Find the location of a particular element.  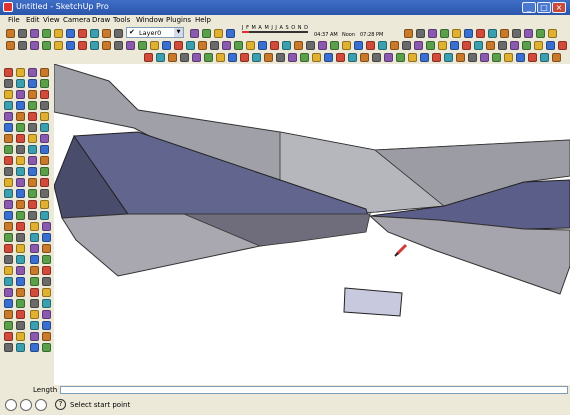

menu-tools: Tools is located at coordinates (121, 20).